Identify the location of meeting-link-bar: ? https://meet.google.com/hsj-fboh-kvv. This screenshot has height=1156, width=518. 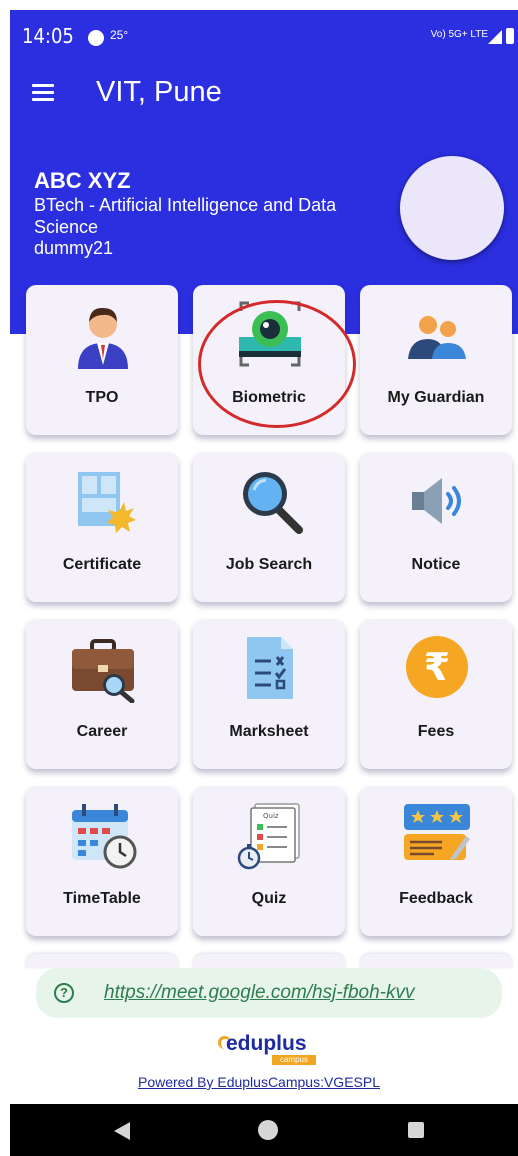
(269, 993).